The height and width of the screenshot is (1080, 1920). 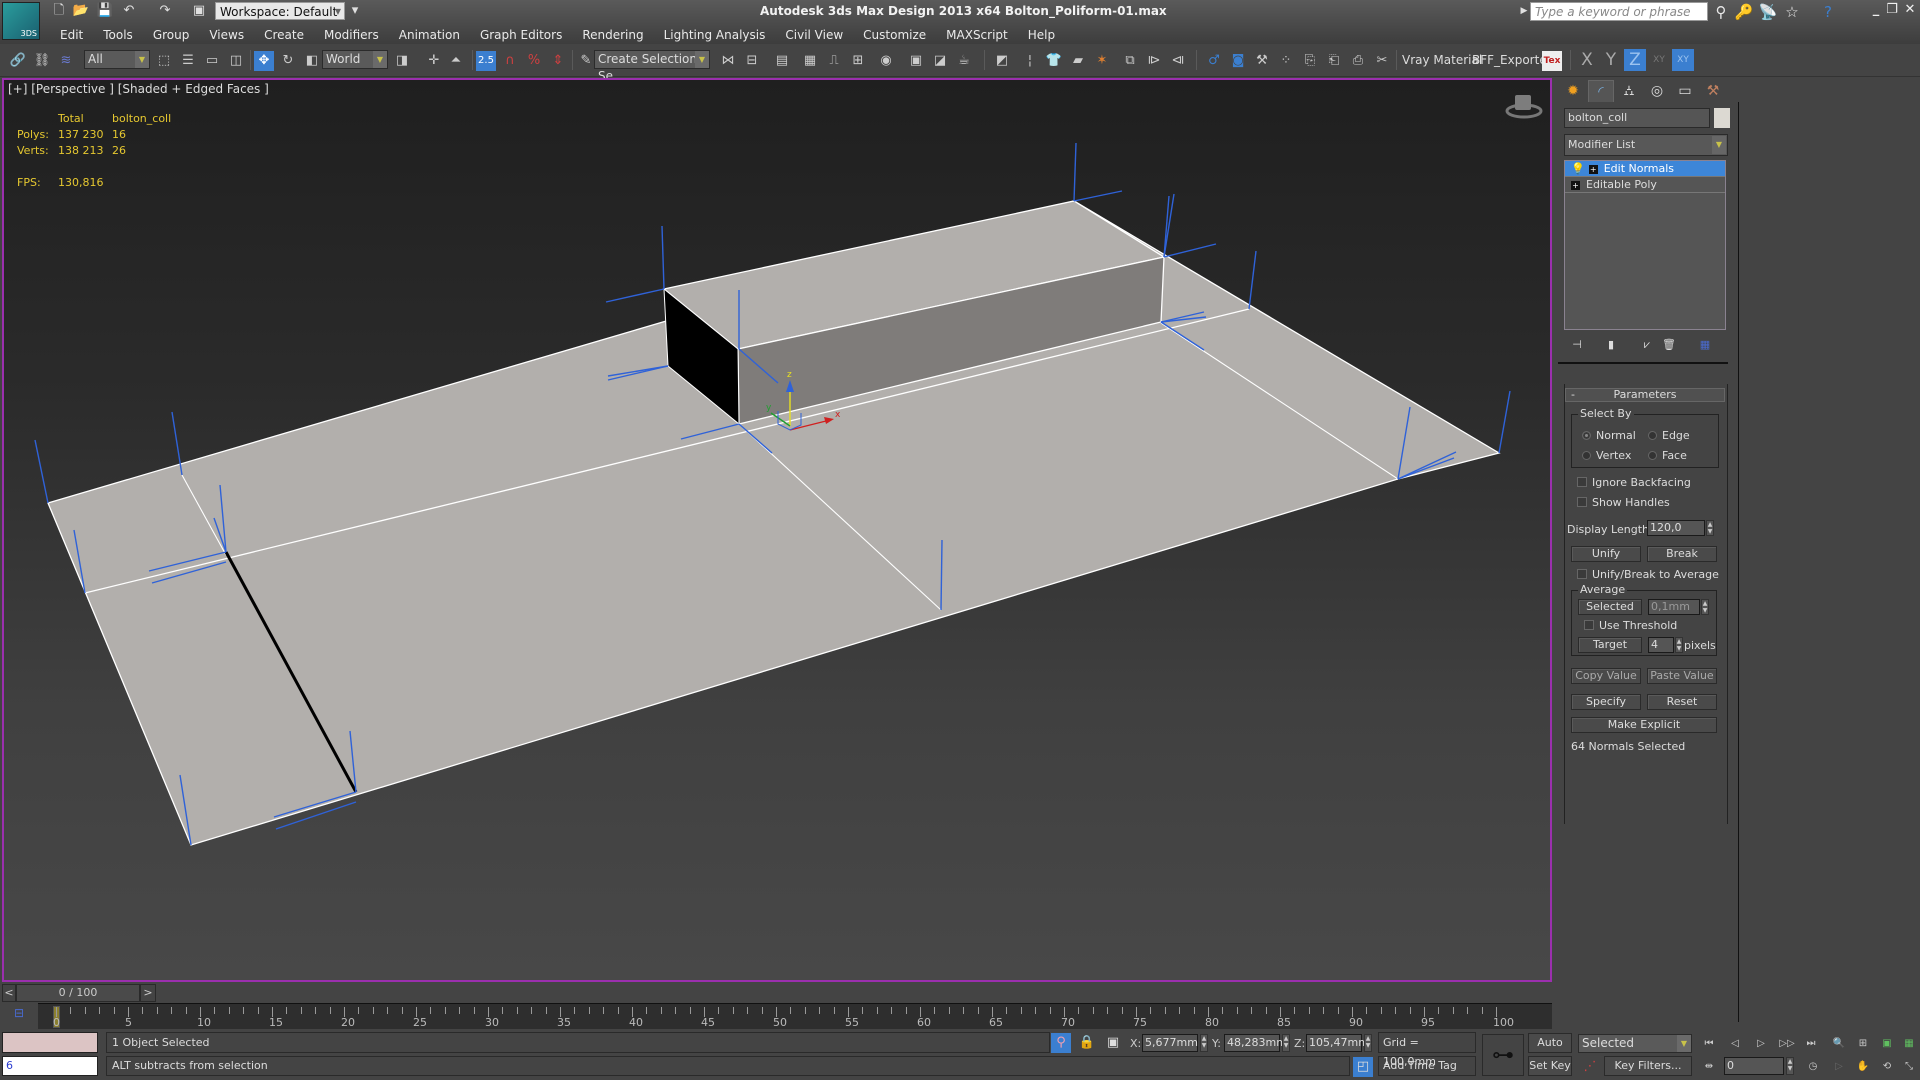 I want to click on x-coord-field: 5,677mm, so click(x=1170, y=1043).